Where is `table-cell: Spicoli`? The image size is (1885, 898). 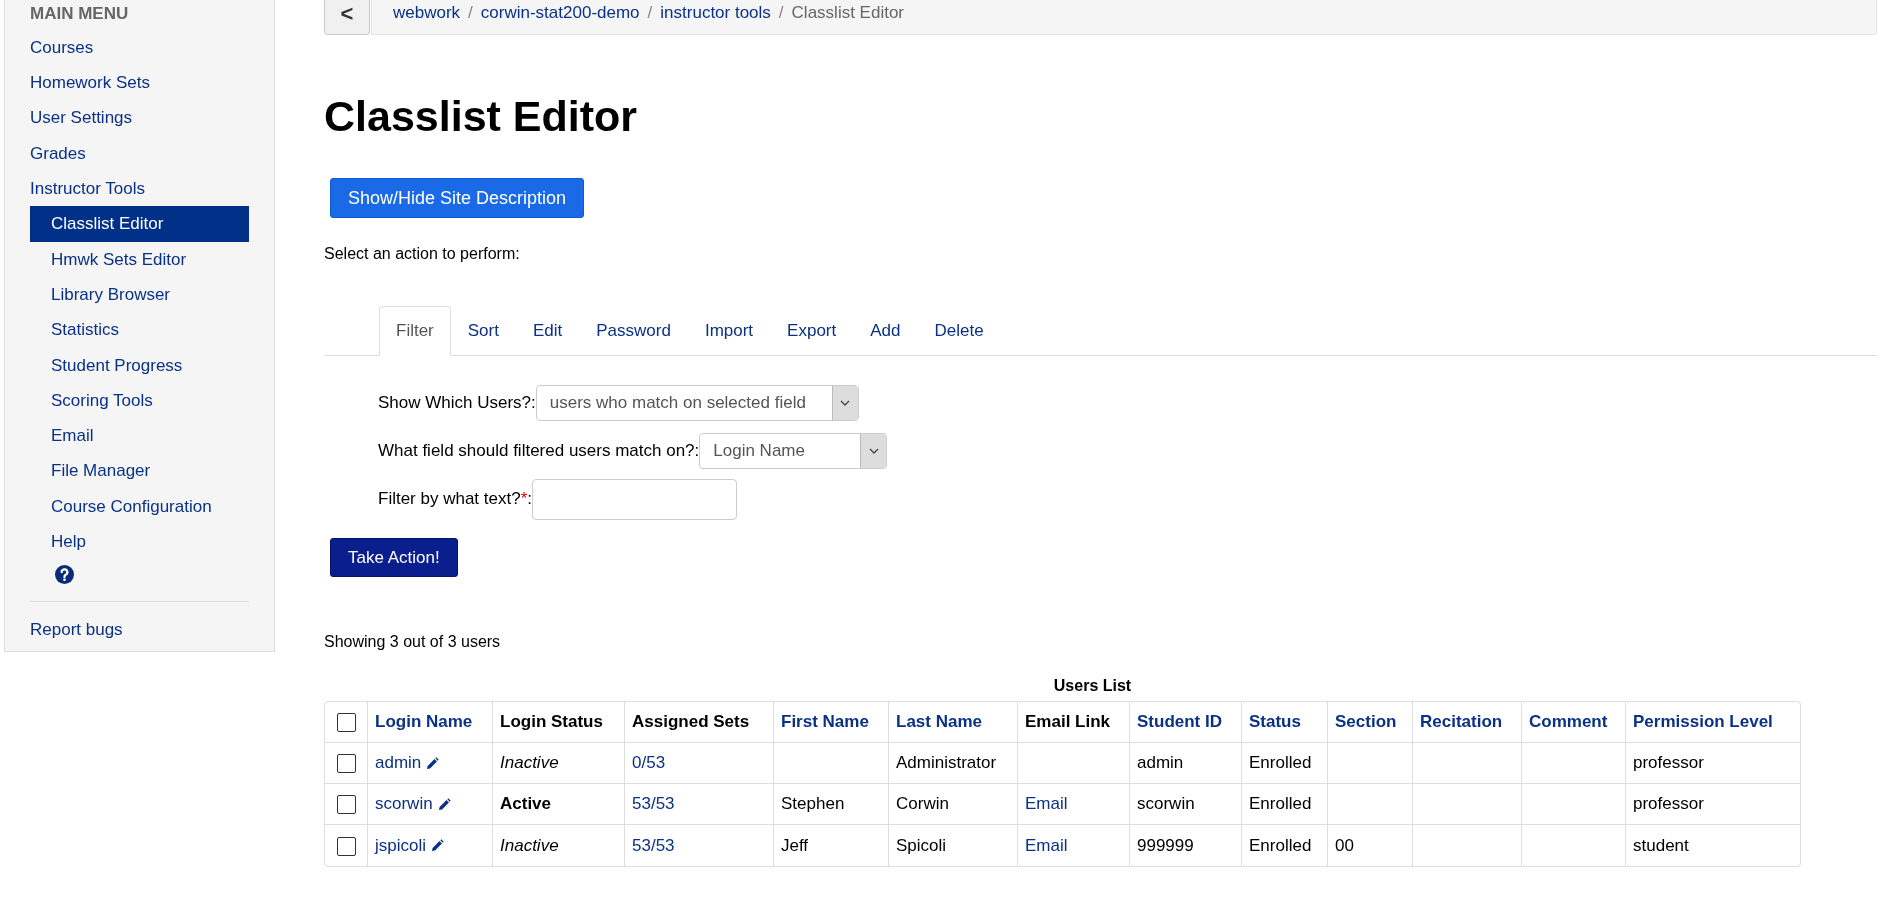 table-cell: Spicoli is located at coordinates (921, 845).